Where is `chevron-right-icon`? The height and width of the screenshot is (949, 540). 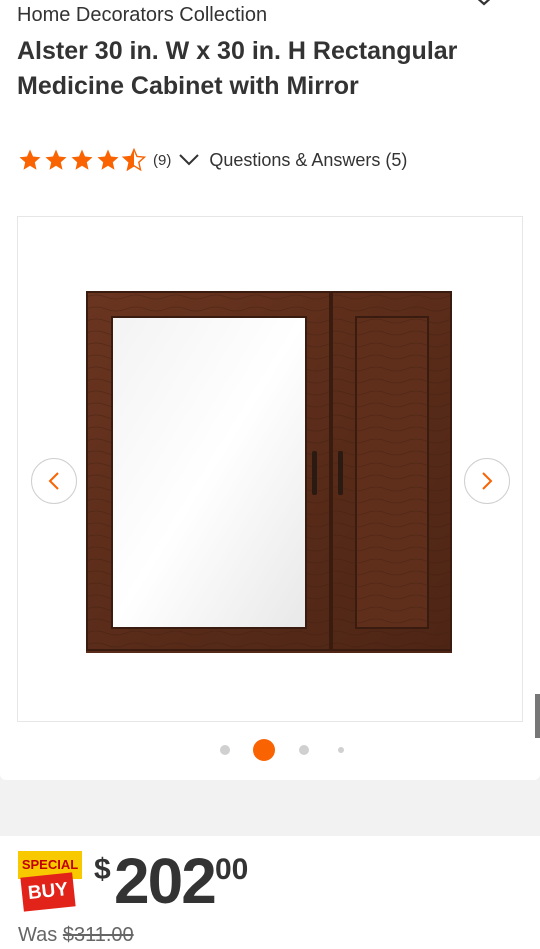
chevron-right-icon is located at coordinates (487, 481).